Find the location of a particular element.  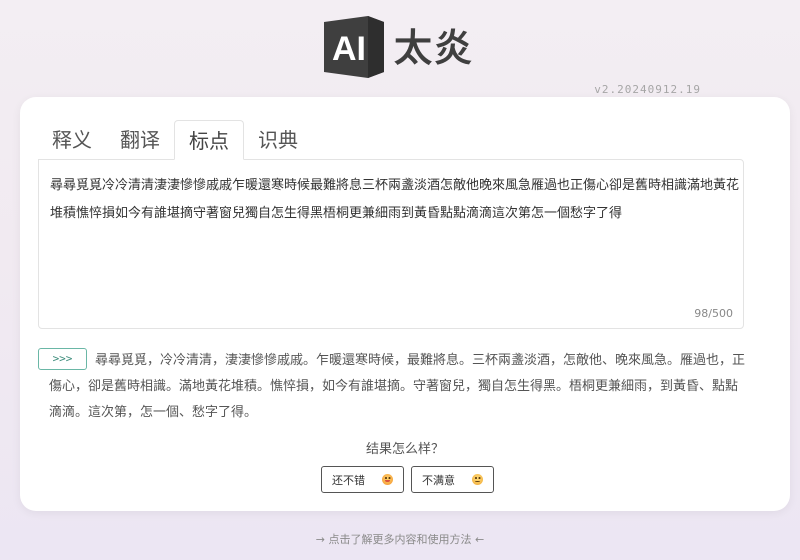

learn-more-link: → 点击了解更多内容和使用方法 ← is located at coordinates (400, 539).